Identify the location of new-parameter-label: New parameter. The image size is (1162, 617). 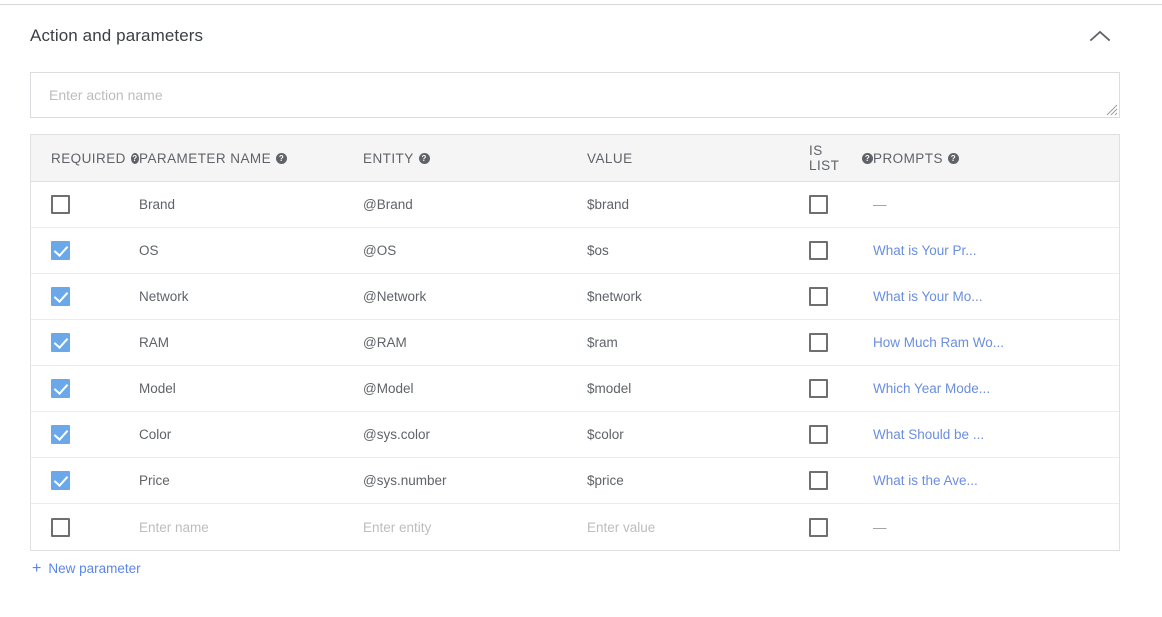
(94, 568).